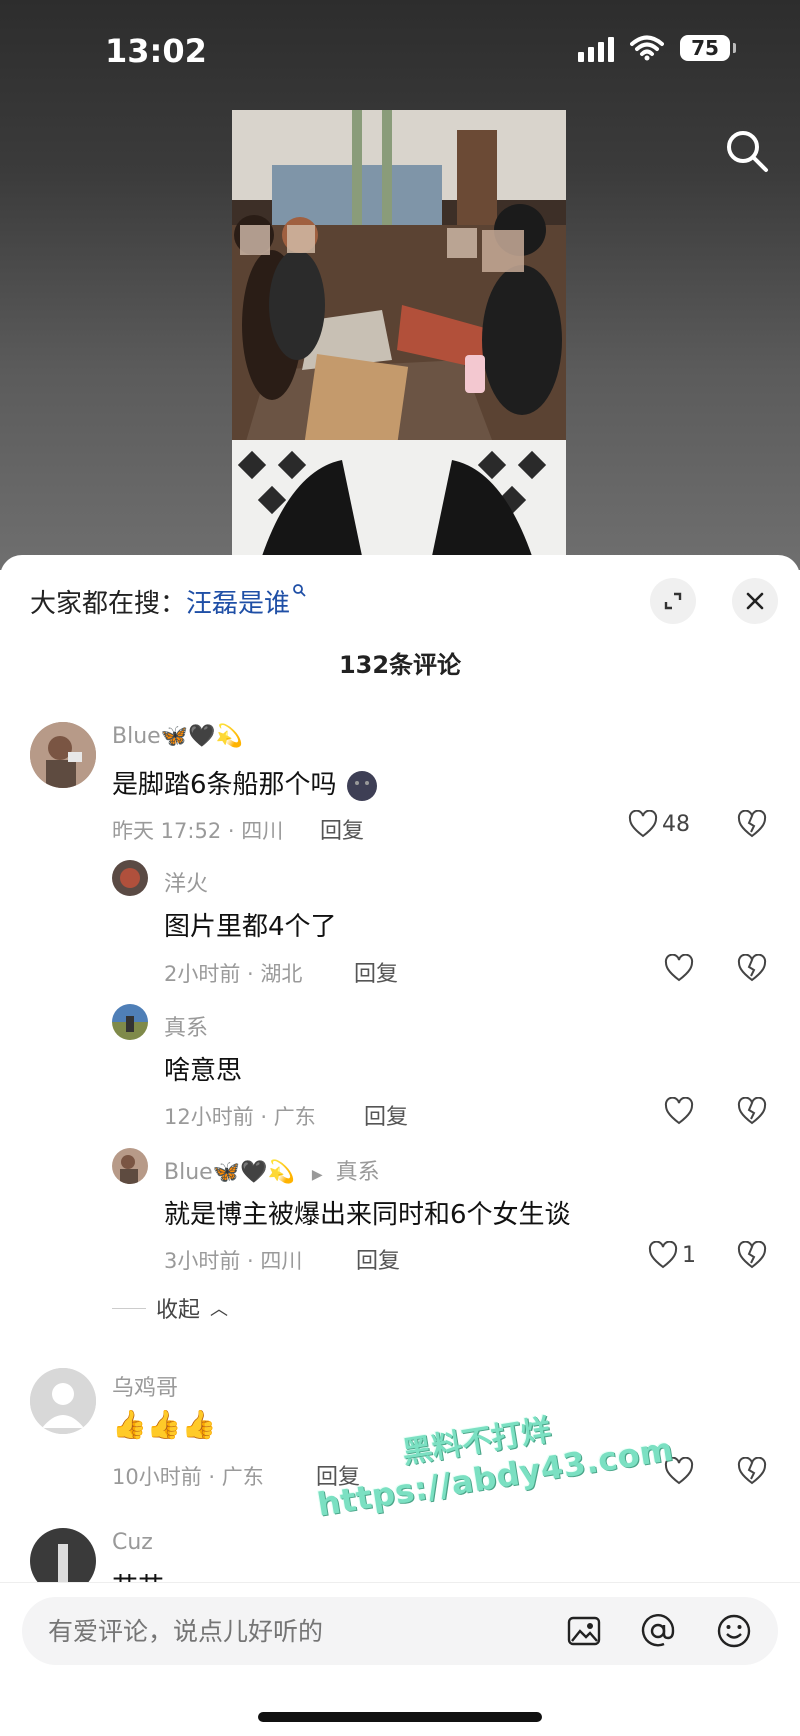  I want to click on reply-arrow-icon: ▶, so click(317, 1175).